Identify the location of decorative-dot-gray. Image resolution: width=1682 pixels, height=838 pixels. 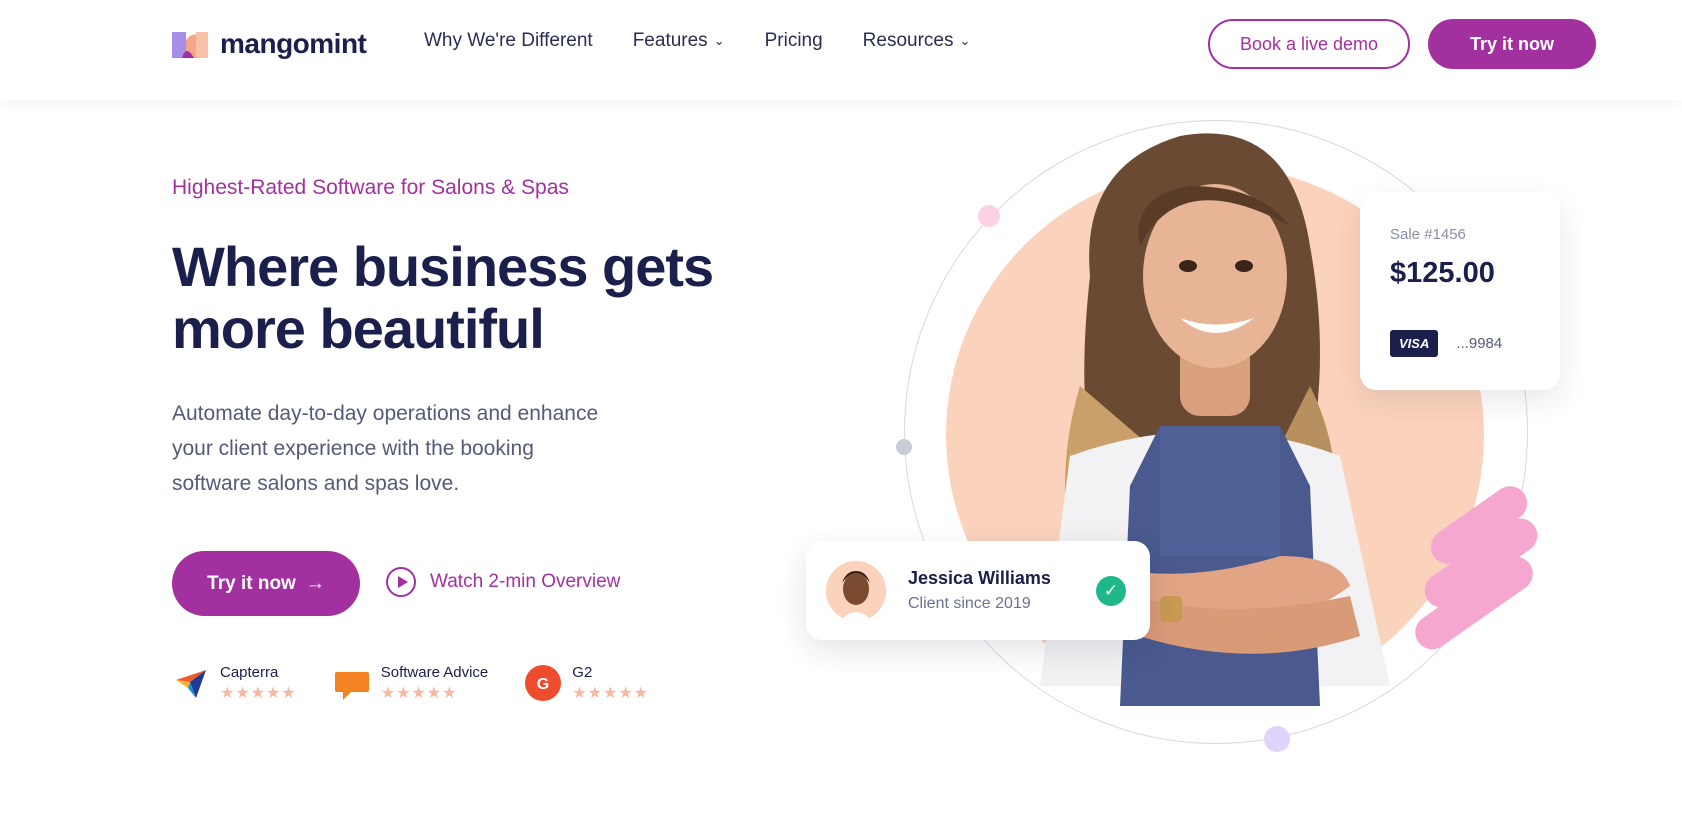
(904, 447).